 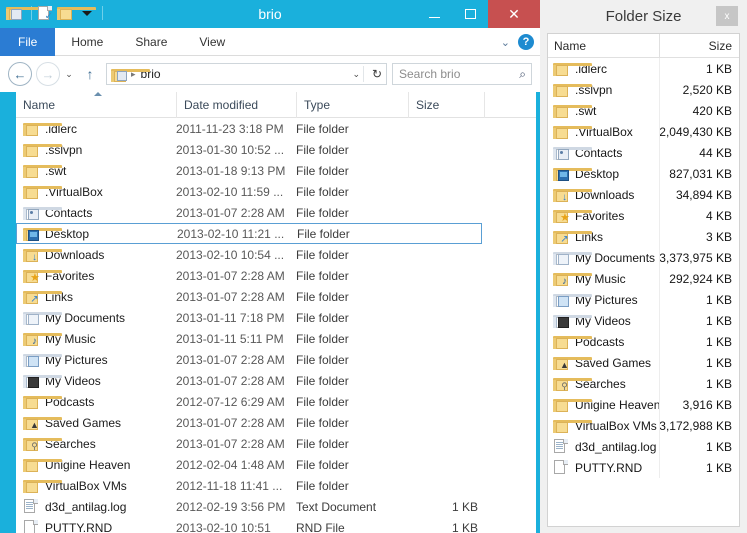 I want to click on folder-size-row: Podcasts 1 KB, so click(x=643, y=341).